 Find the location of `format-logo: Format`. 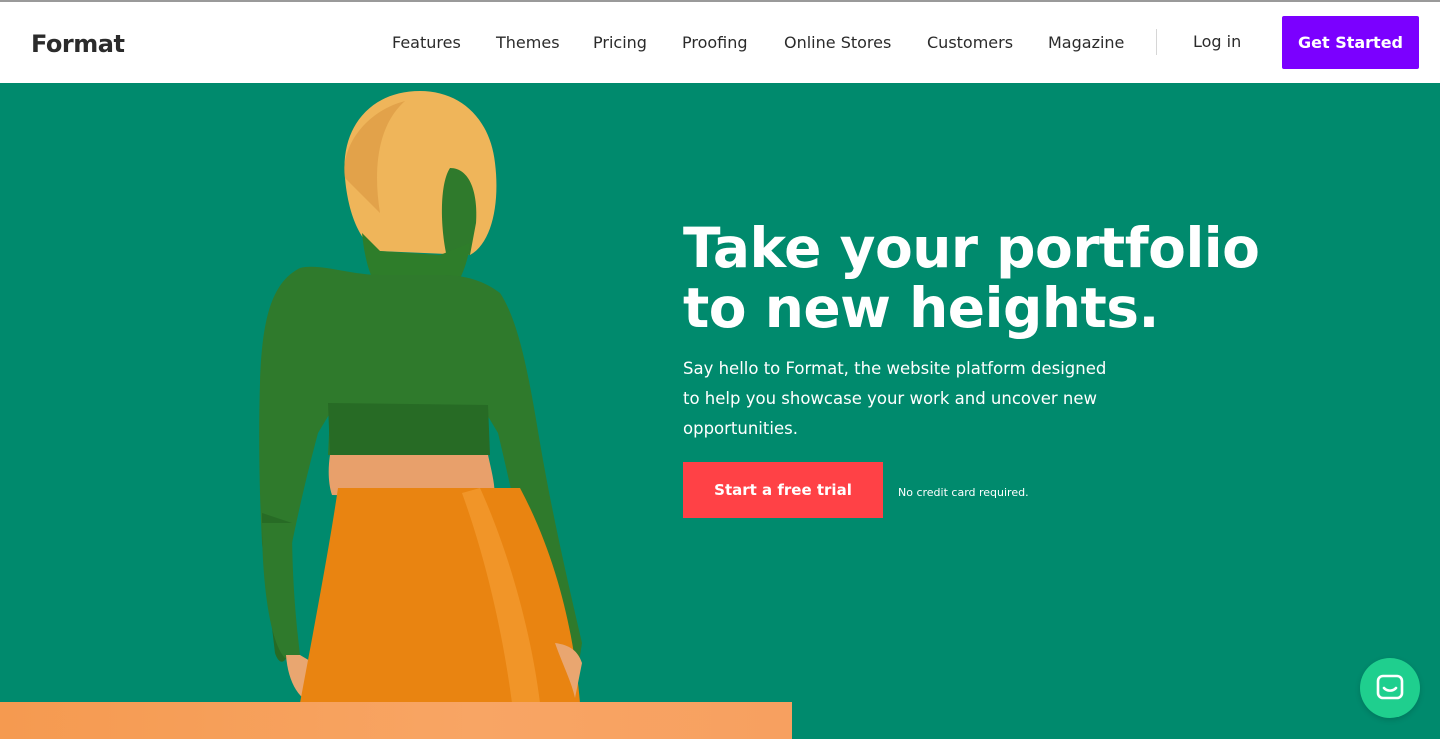

format-logo: Format is located at coordinates (78, 44).